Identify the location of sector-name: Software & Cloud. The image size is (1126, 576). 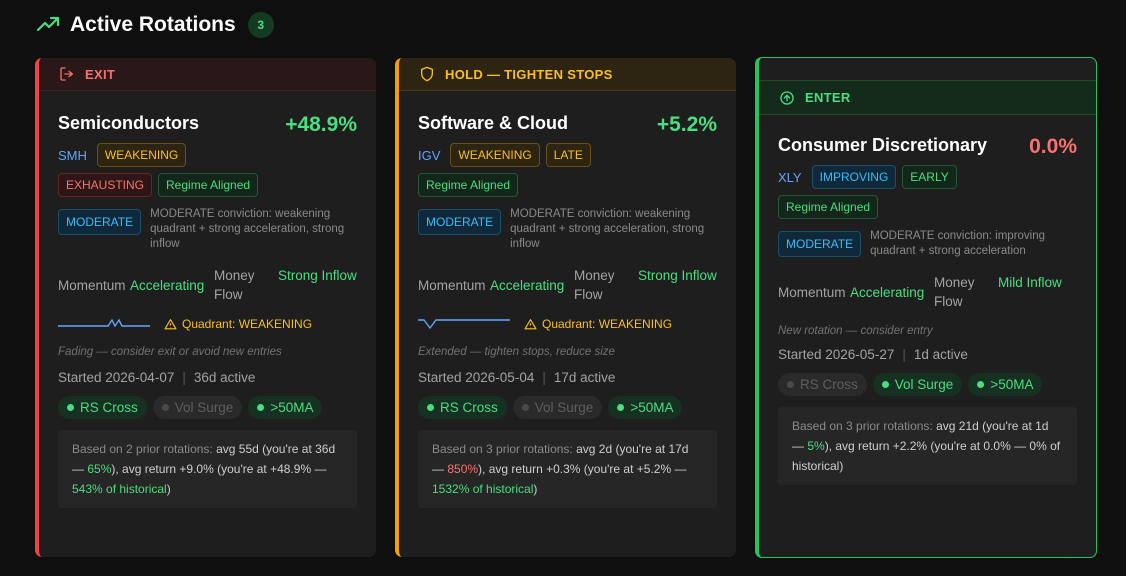
(493, 123).